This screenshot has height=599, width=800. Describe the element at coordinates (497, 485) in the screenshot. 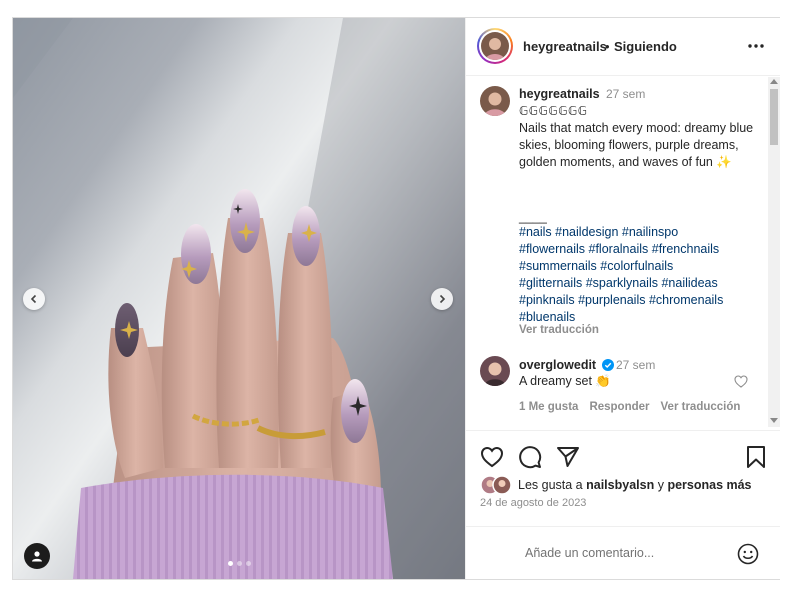

I see `liker-avatars` at that location.